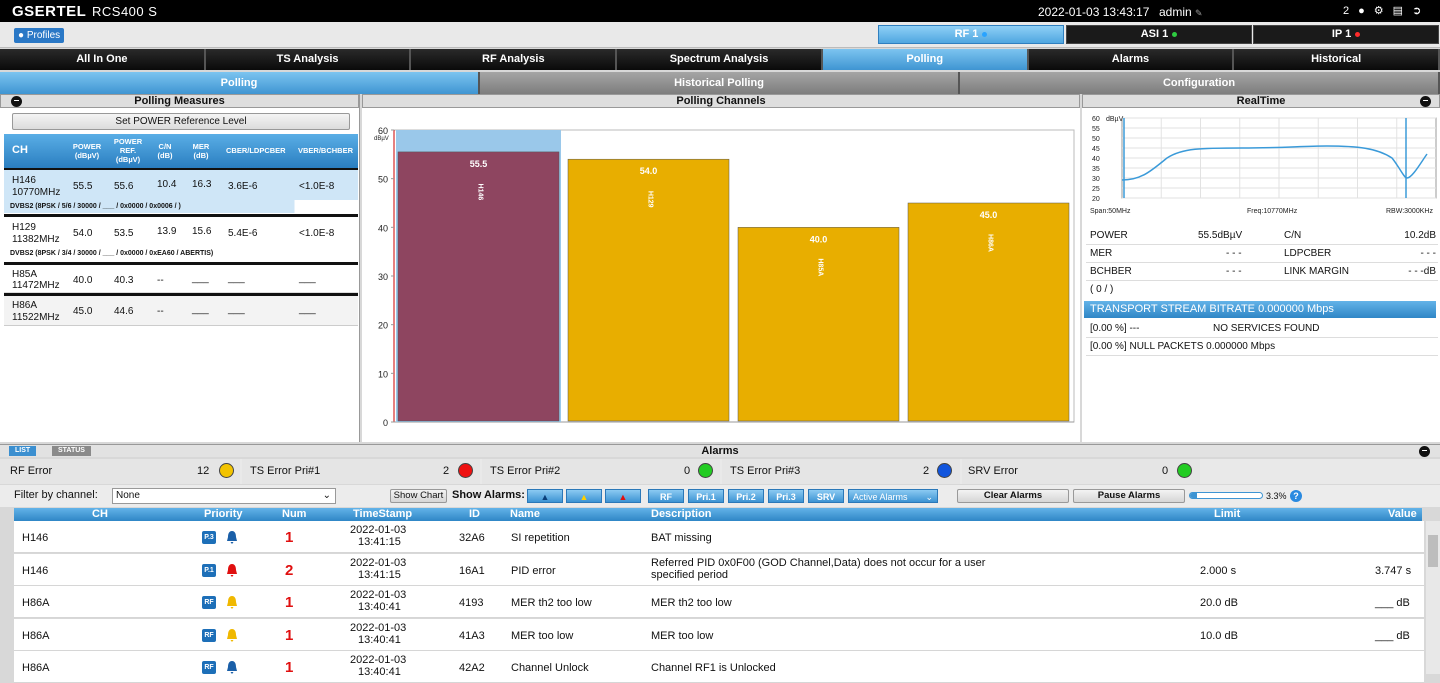  I want to click on bell-icon: ▲, so click(584, 497).